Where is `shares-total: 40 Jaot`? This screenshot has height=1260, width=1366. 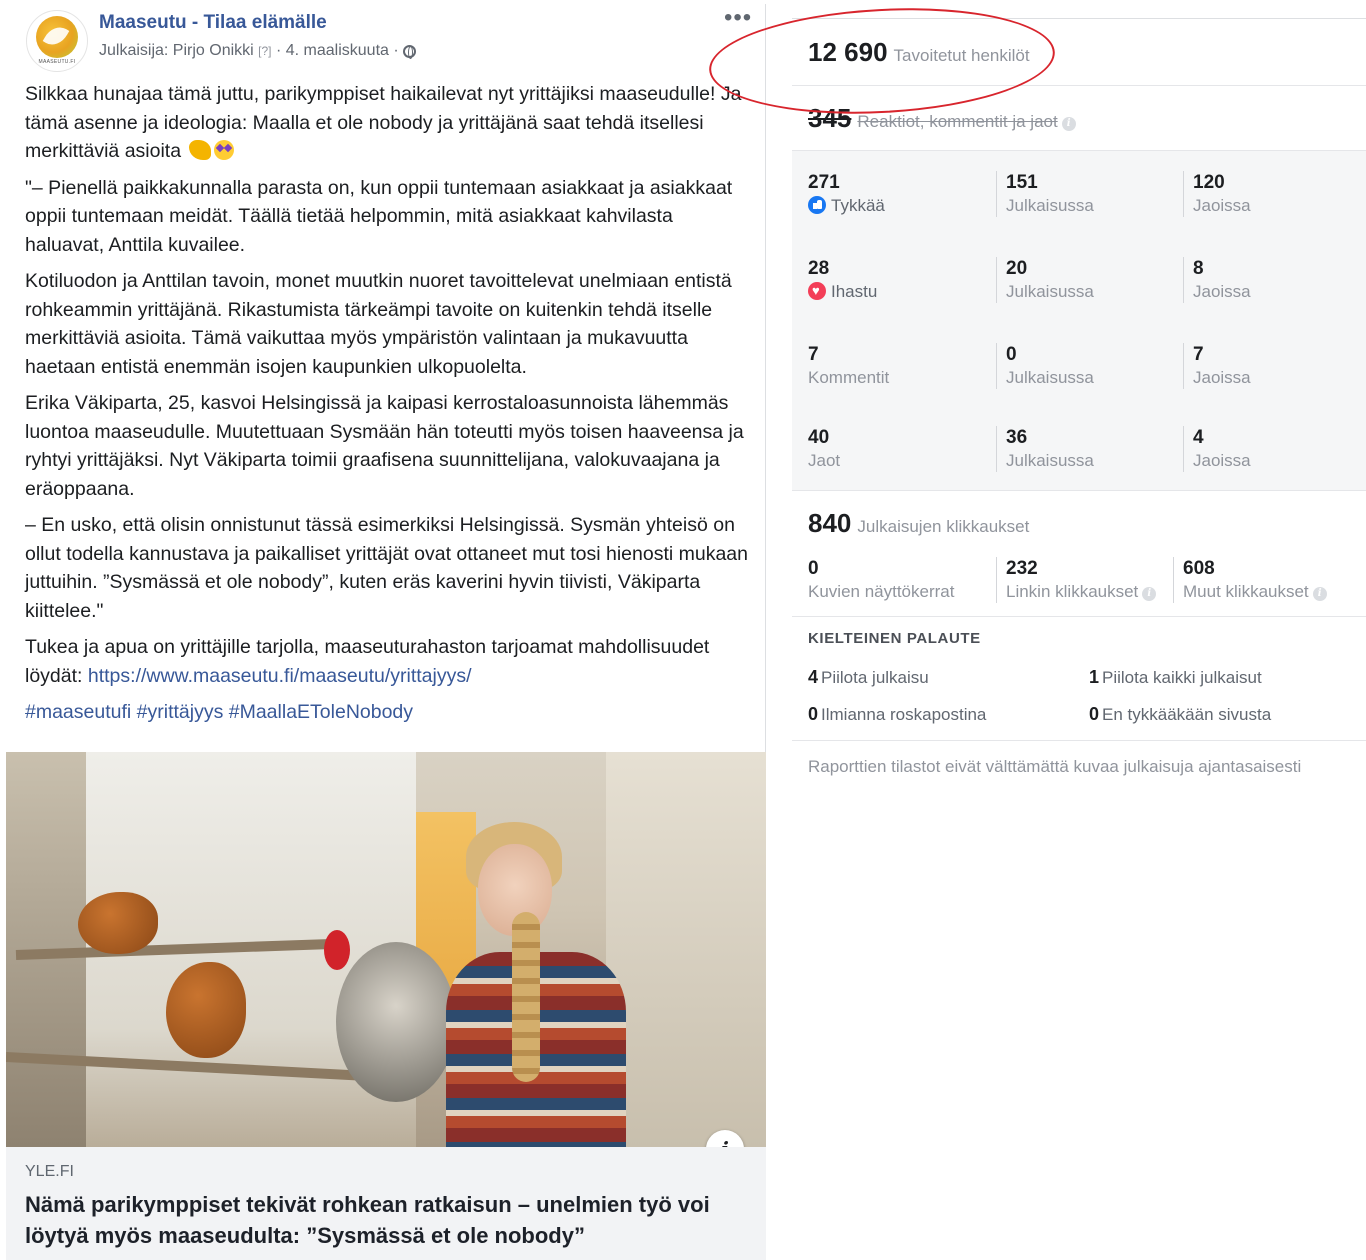
shares-total: 40 Jaot is located at coordinates (824, 448).